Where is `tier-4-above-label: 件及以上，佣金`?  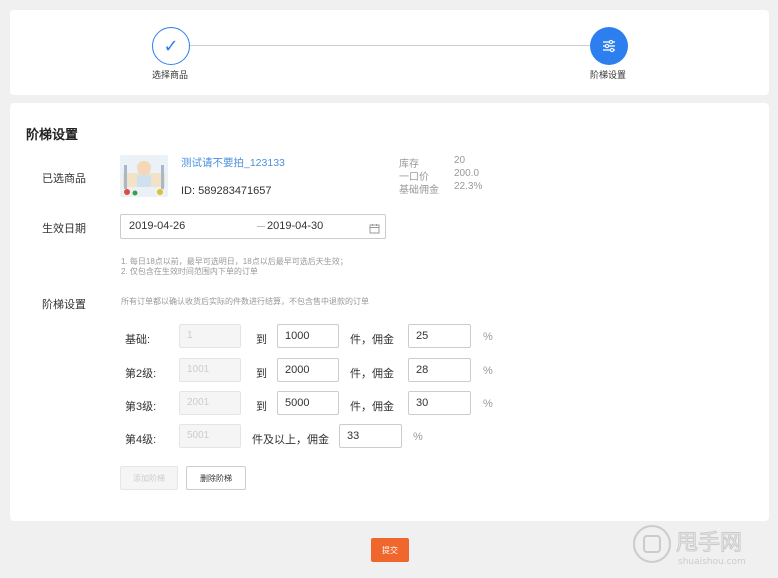
tier-4-above-label: 件及以上，佣金 is located at coordinates (290, 440).